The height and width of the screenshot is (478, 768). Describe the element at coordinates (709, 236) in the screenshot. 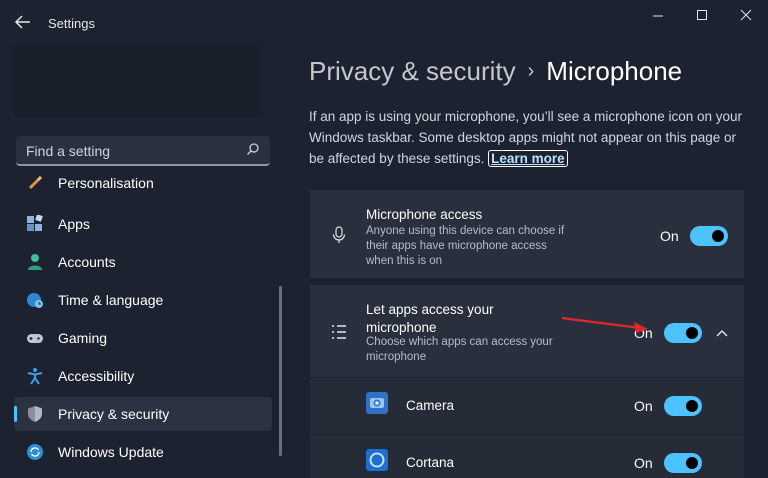

I see `microphone-access-toggle` at that location.